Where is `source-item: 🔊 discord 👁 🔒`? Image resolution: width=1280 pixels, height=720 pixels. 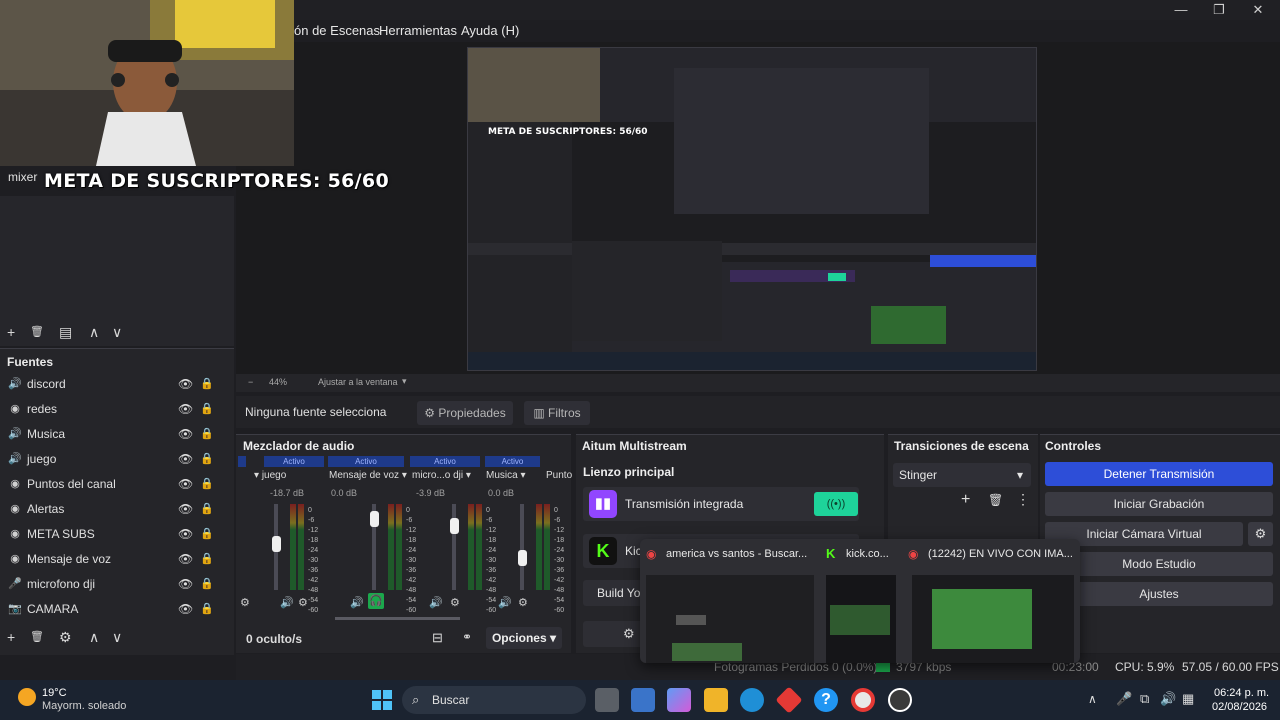 source-item: 🔊 discord 👁 🔒 is located at coordinates (113, 384).